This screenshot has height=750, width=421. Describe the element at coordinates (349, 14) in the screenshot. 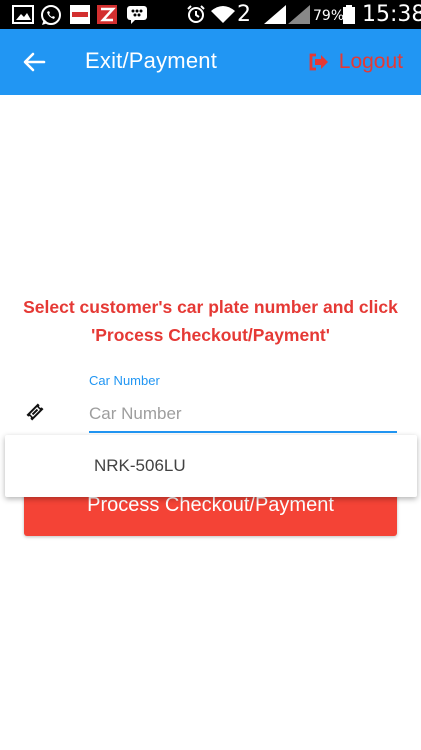

I see `battery-icon` at that location.